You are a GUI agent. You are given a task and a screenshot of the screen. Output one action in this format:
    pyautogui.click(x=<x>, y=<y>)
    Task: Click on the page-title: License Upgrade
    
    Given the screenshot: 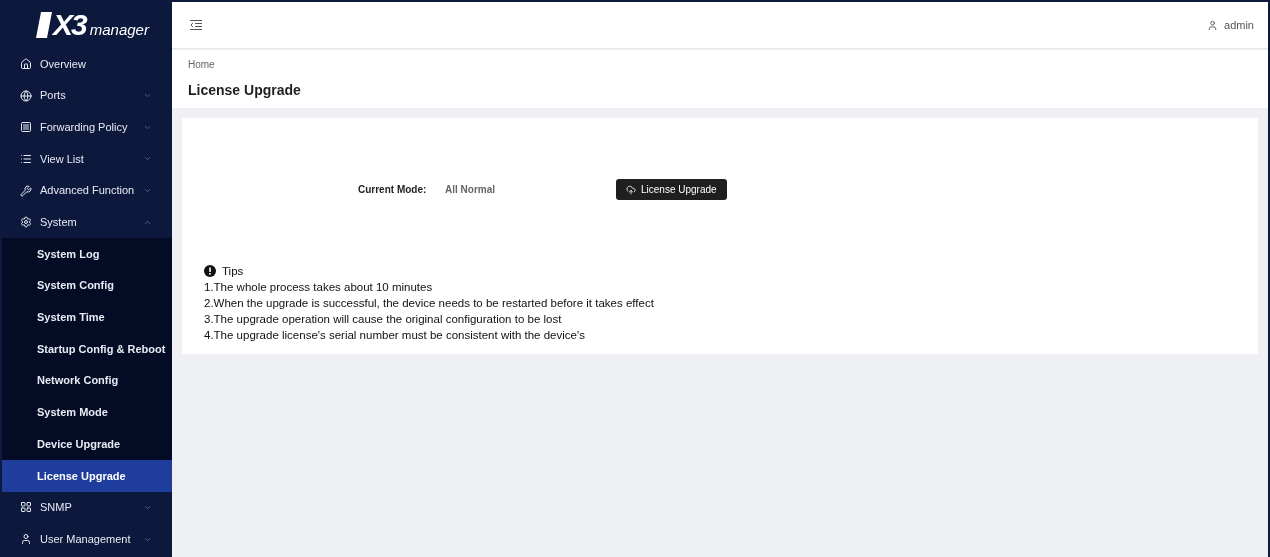 What is the action you would take?
    pyautogui.click(x=245, y=90)
    